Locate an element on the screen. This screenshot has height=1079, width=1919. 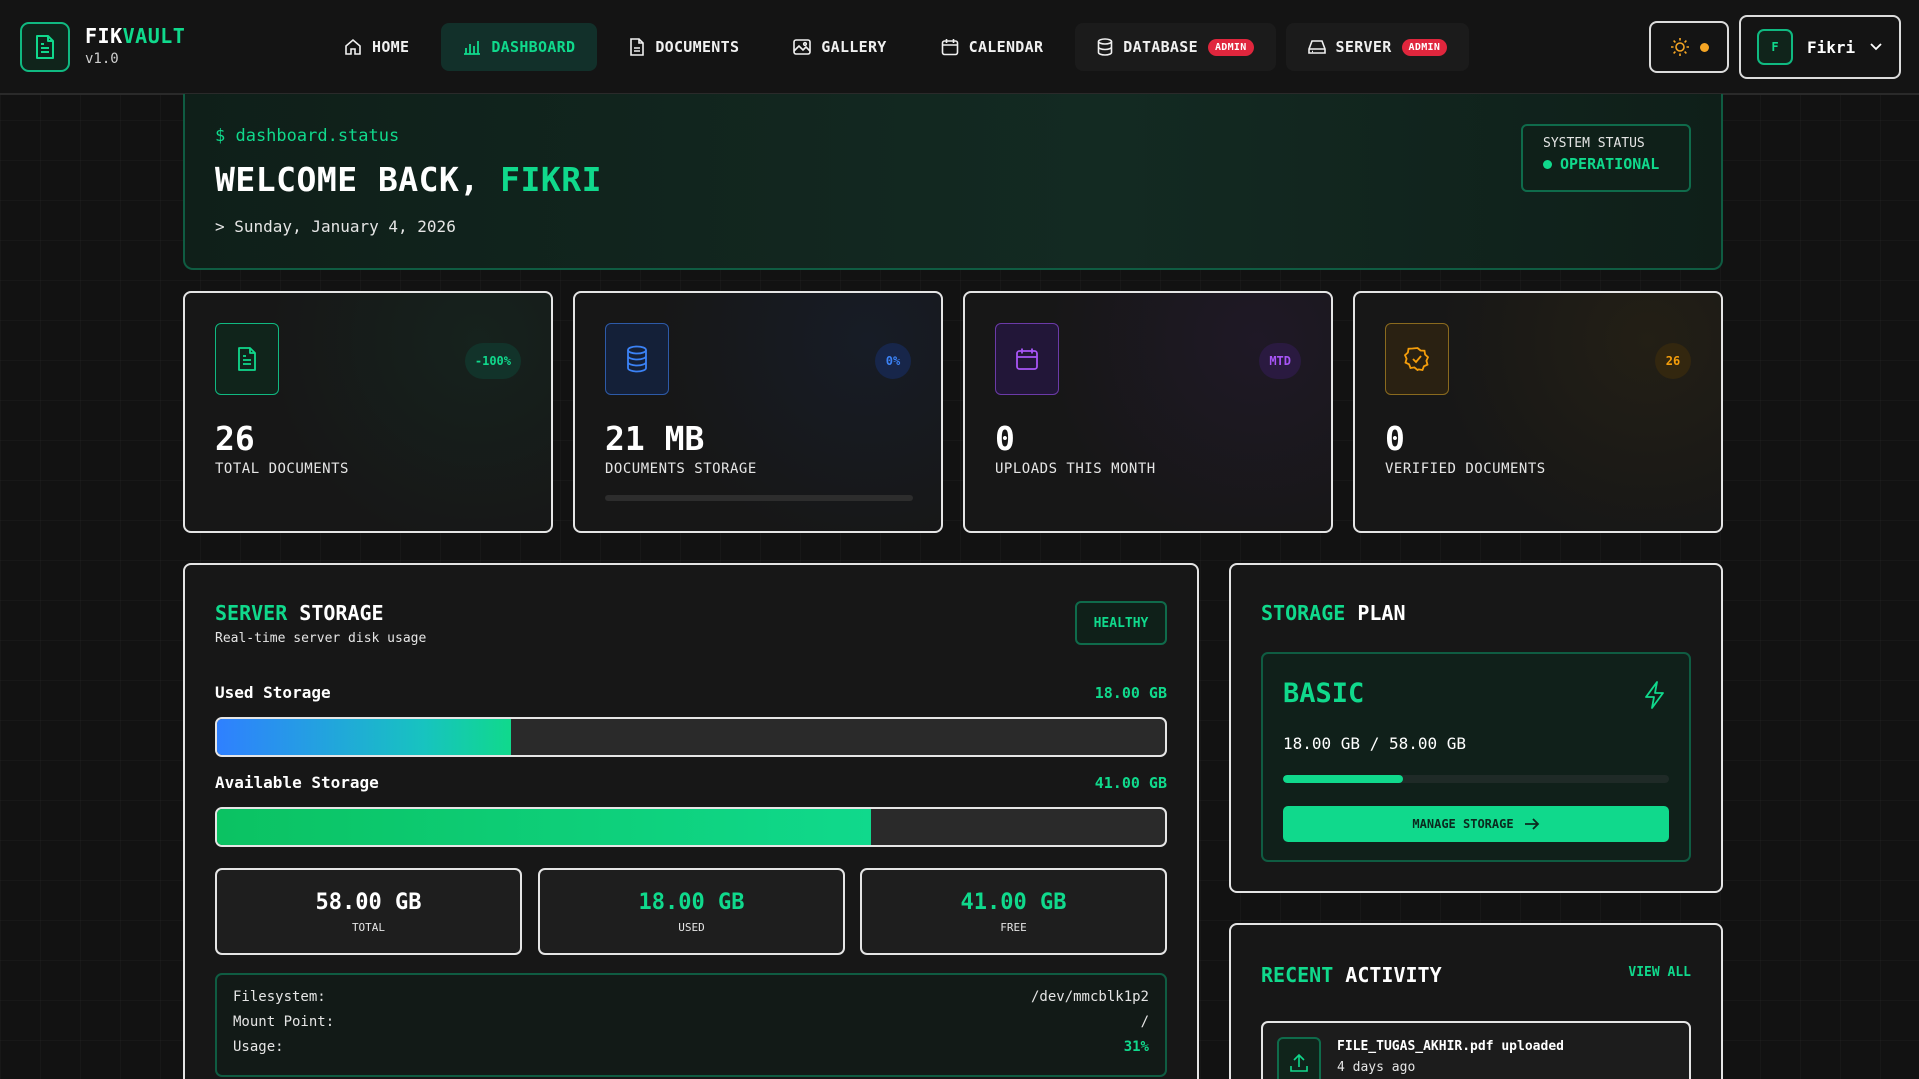
logo is located at coordinates (45, 47).